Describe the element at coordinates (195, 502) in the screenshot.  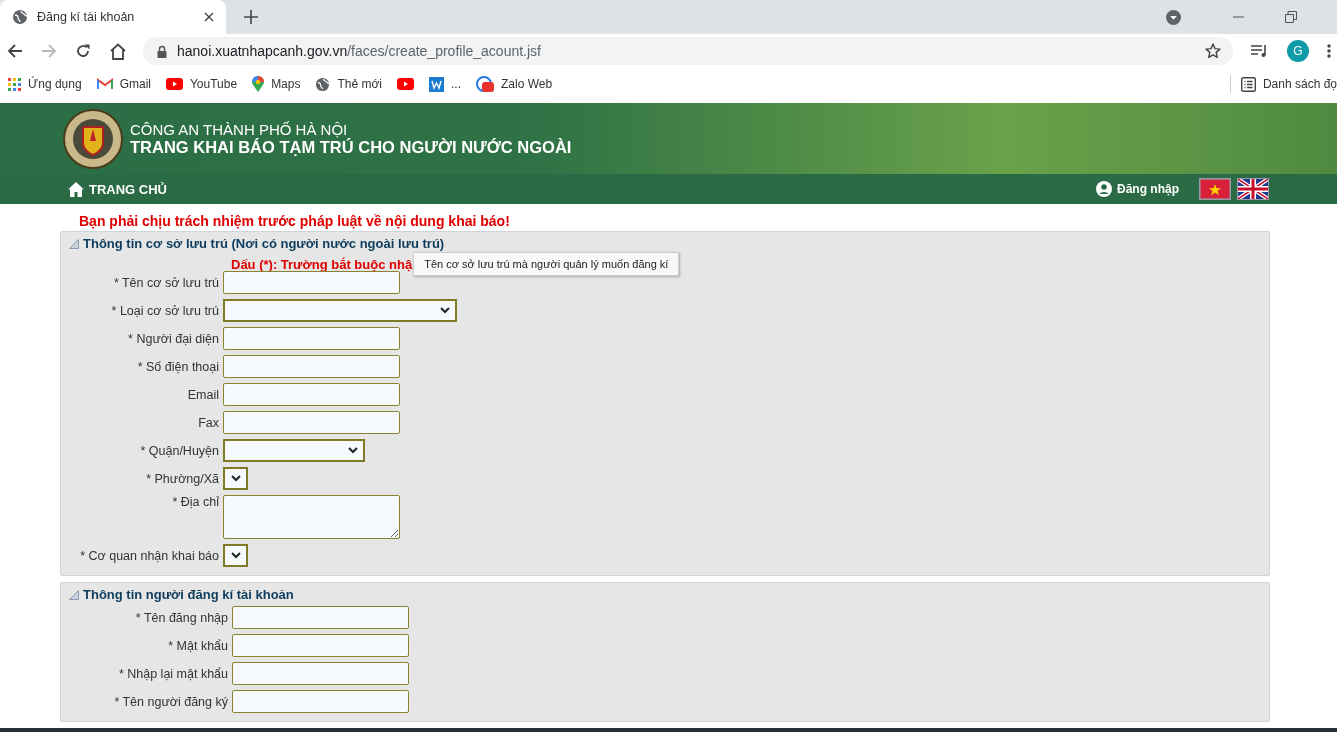
I see `field-label: * Địa chỉ` at that location.